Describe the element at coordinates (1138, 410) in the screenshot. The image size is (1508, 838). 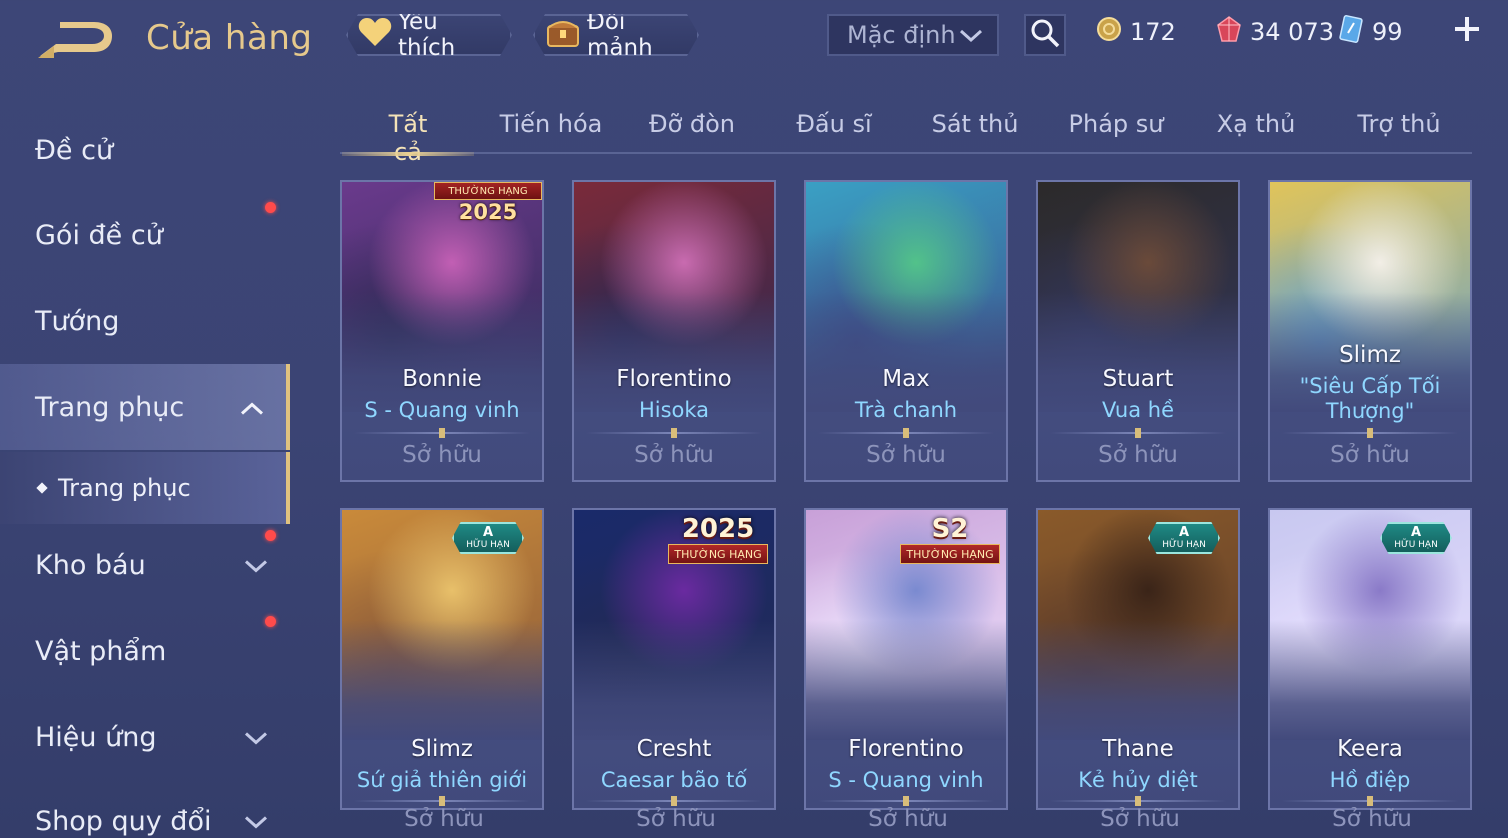
I see `skin-name: Vua hề` at that location.